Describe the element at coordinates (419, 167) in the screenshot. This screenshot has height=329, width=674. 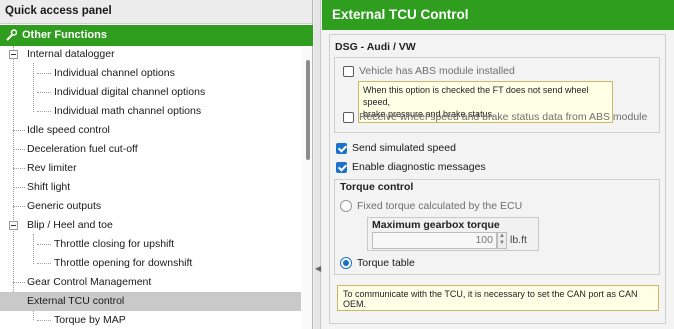
I see `enable-diagnostic-messages-label: Enable diagnostic messages` at that location.